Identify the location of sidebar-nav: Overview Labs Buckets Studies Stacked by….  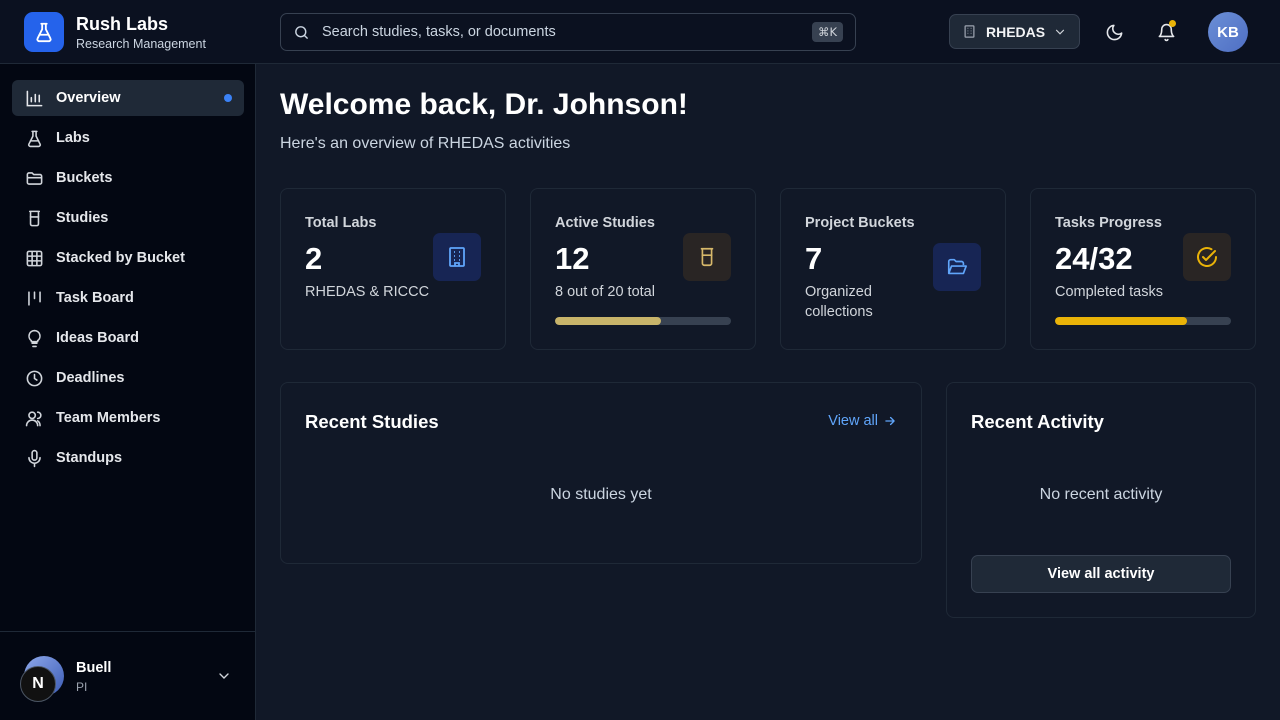
(128, 280).